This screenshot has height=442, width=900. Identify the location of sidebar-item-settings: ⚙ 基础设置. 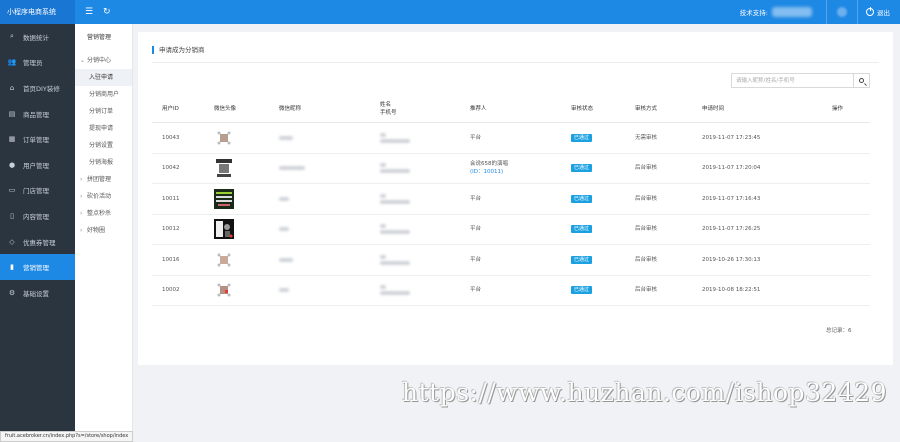
(37, 293).